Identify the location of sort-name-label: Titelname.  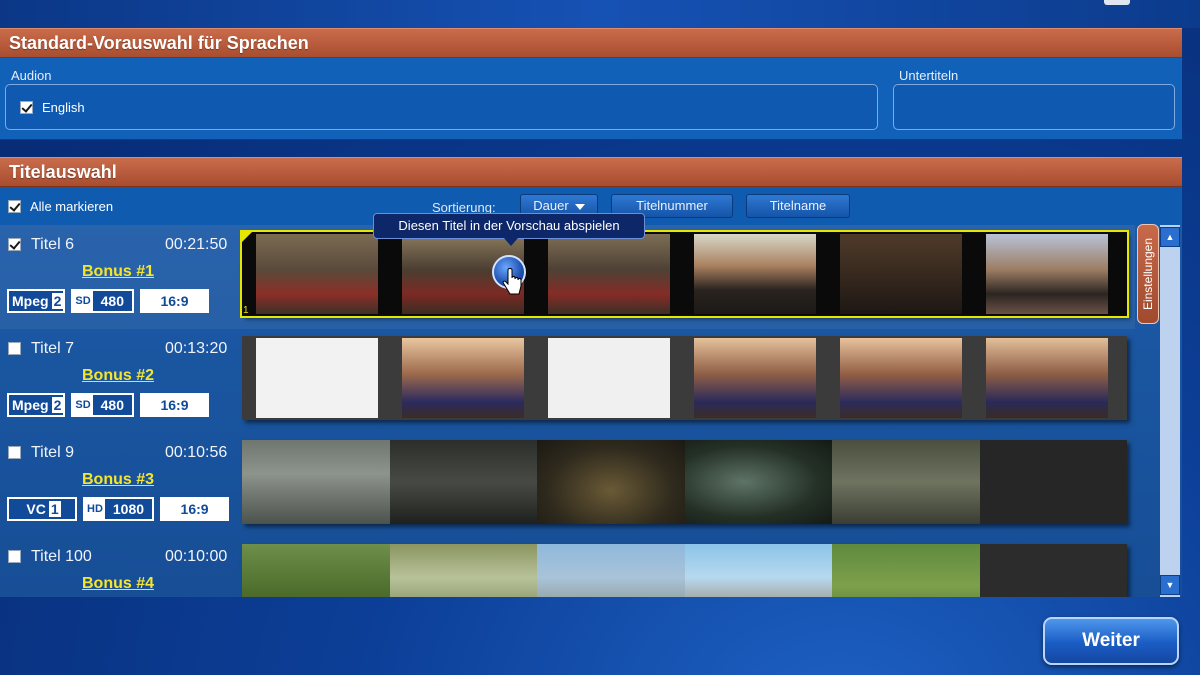
(798, 205).